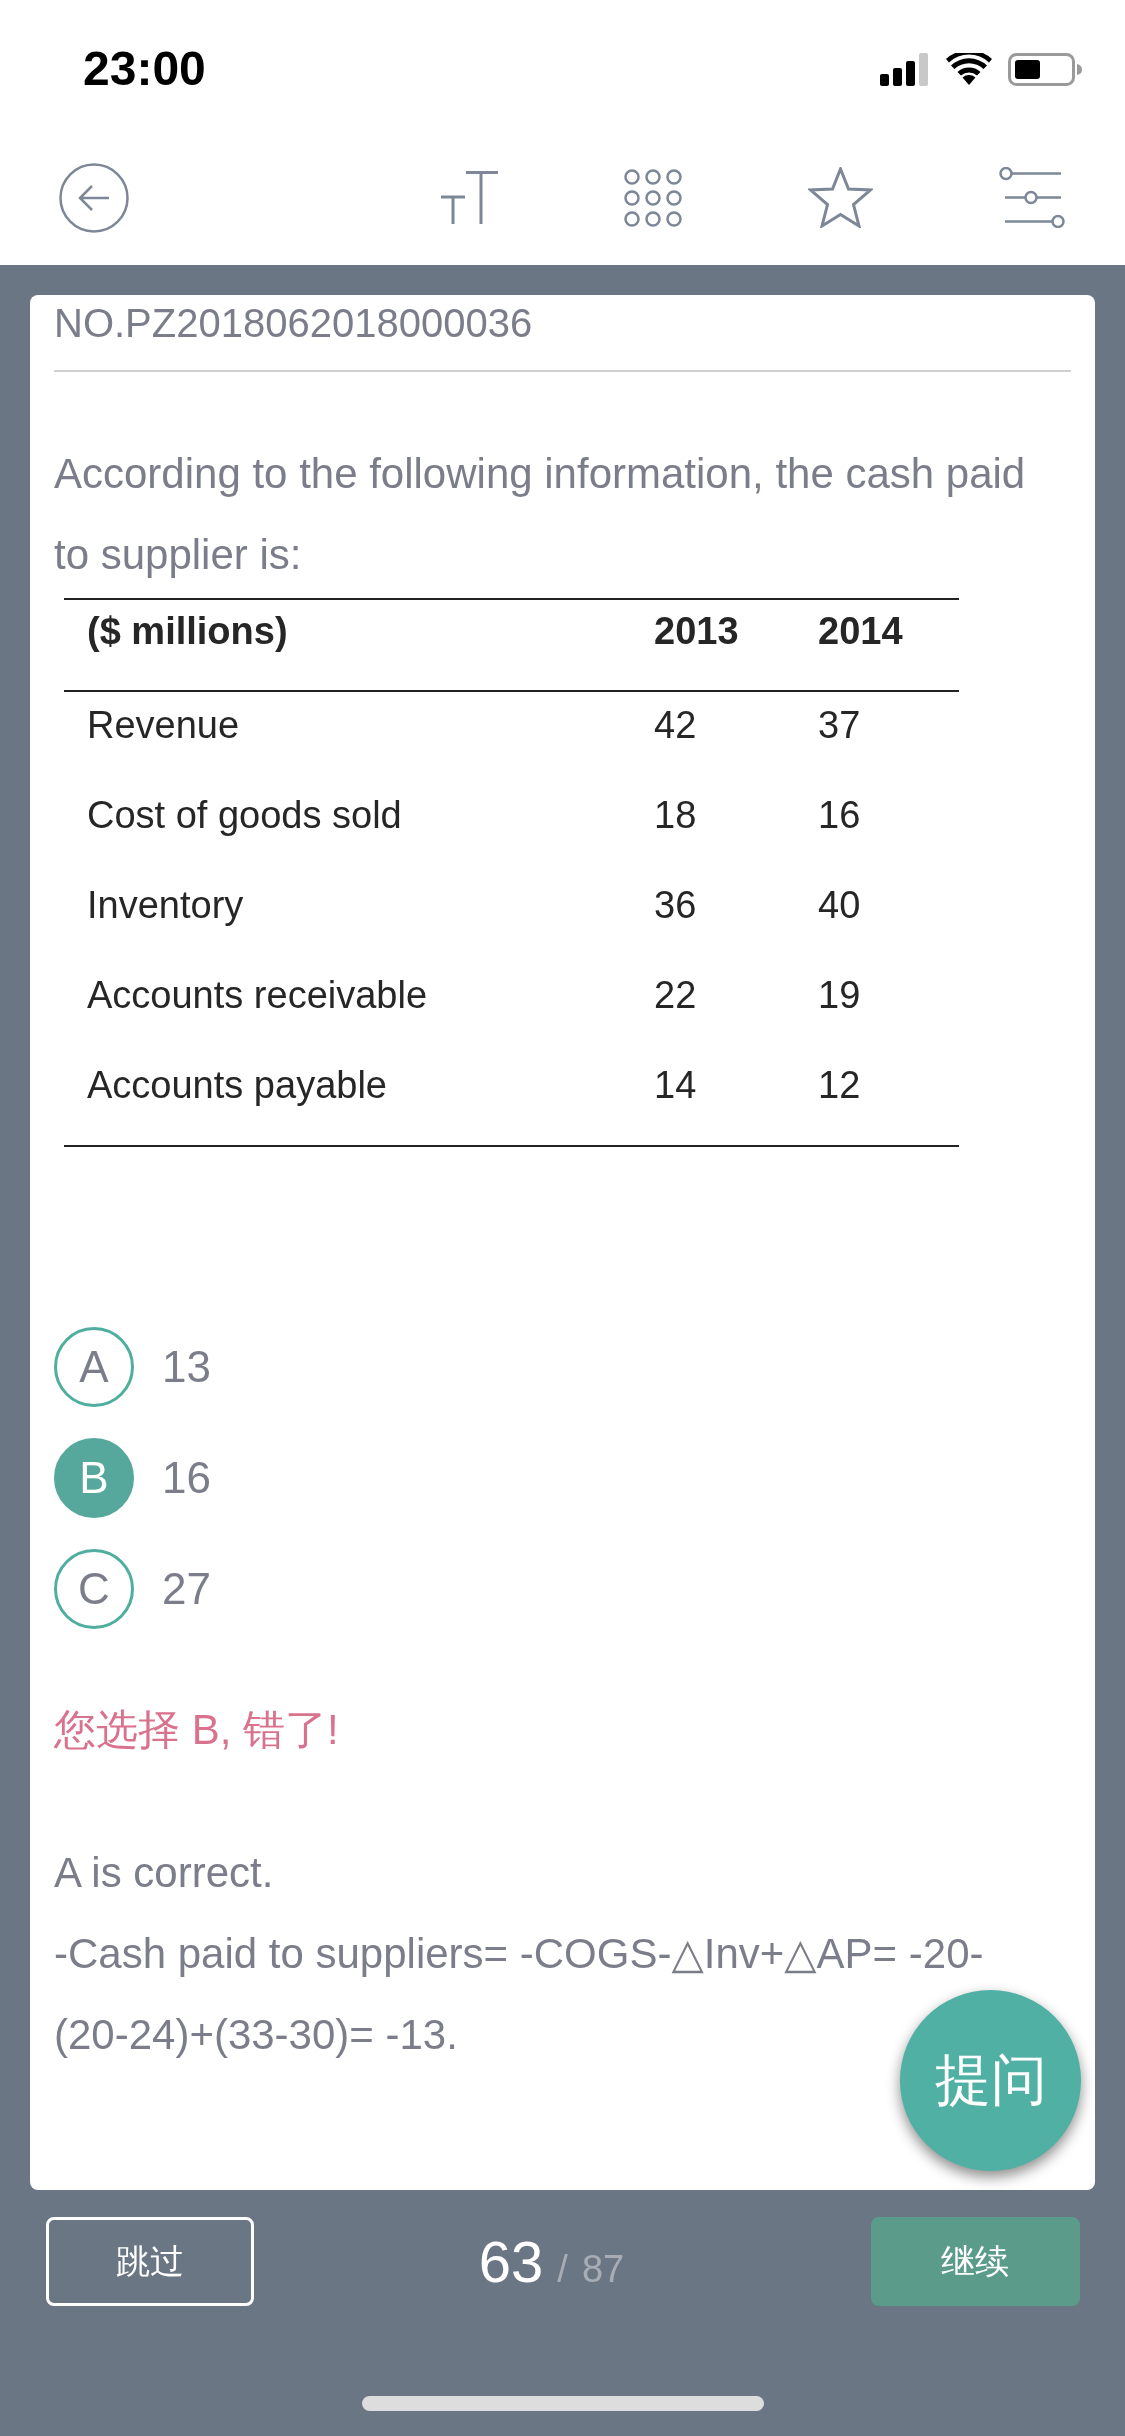  Describe the element at coordinates (839, 725) in the screenshot. I see `table-cell-text: 37` at that location.